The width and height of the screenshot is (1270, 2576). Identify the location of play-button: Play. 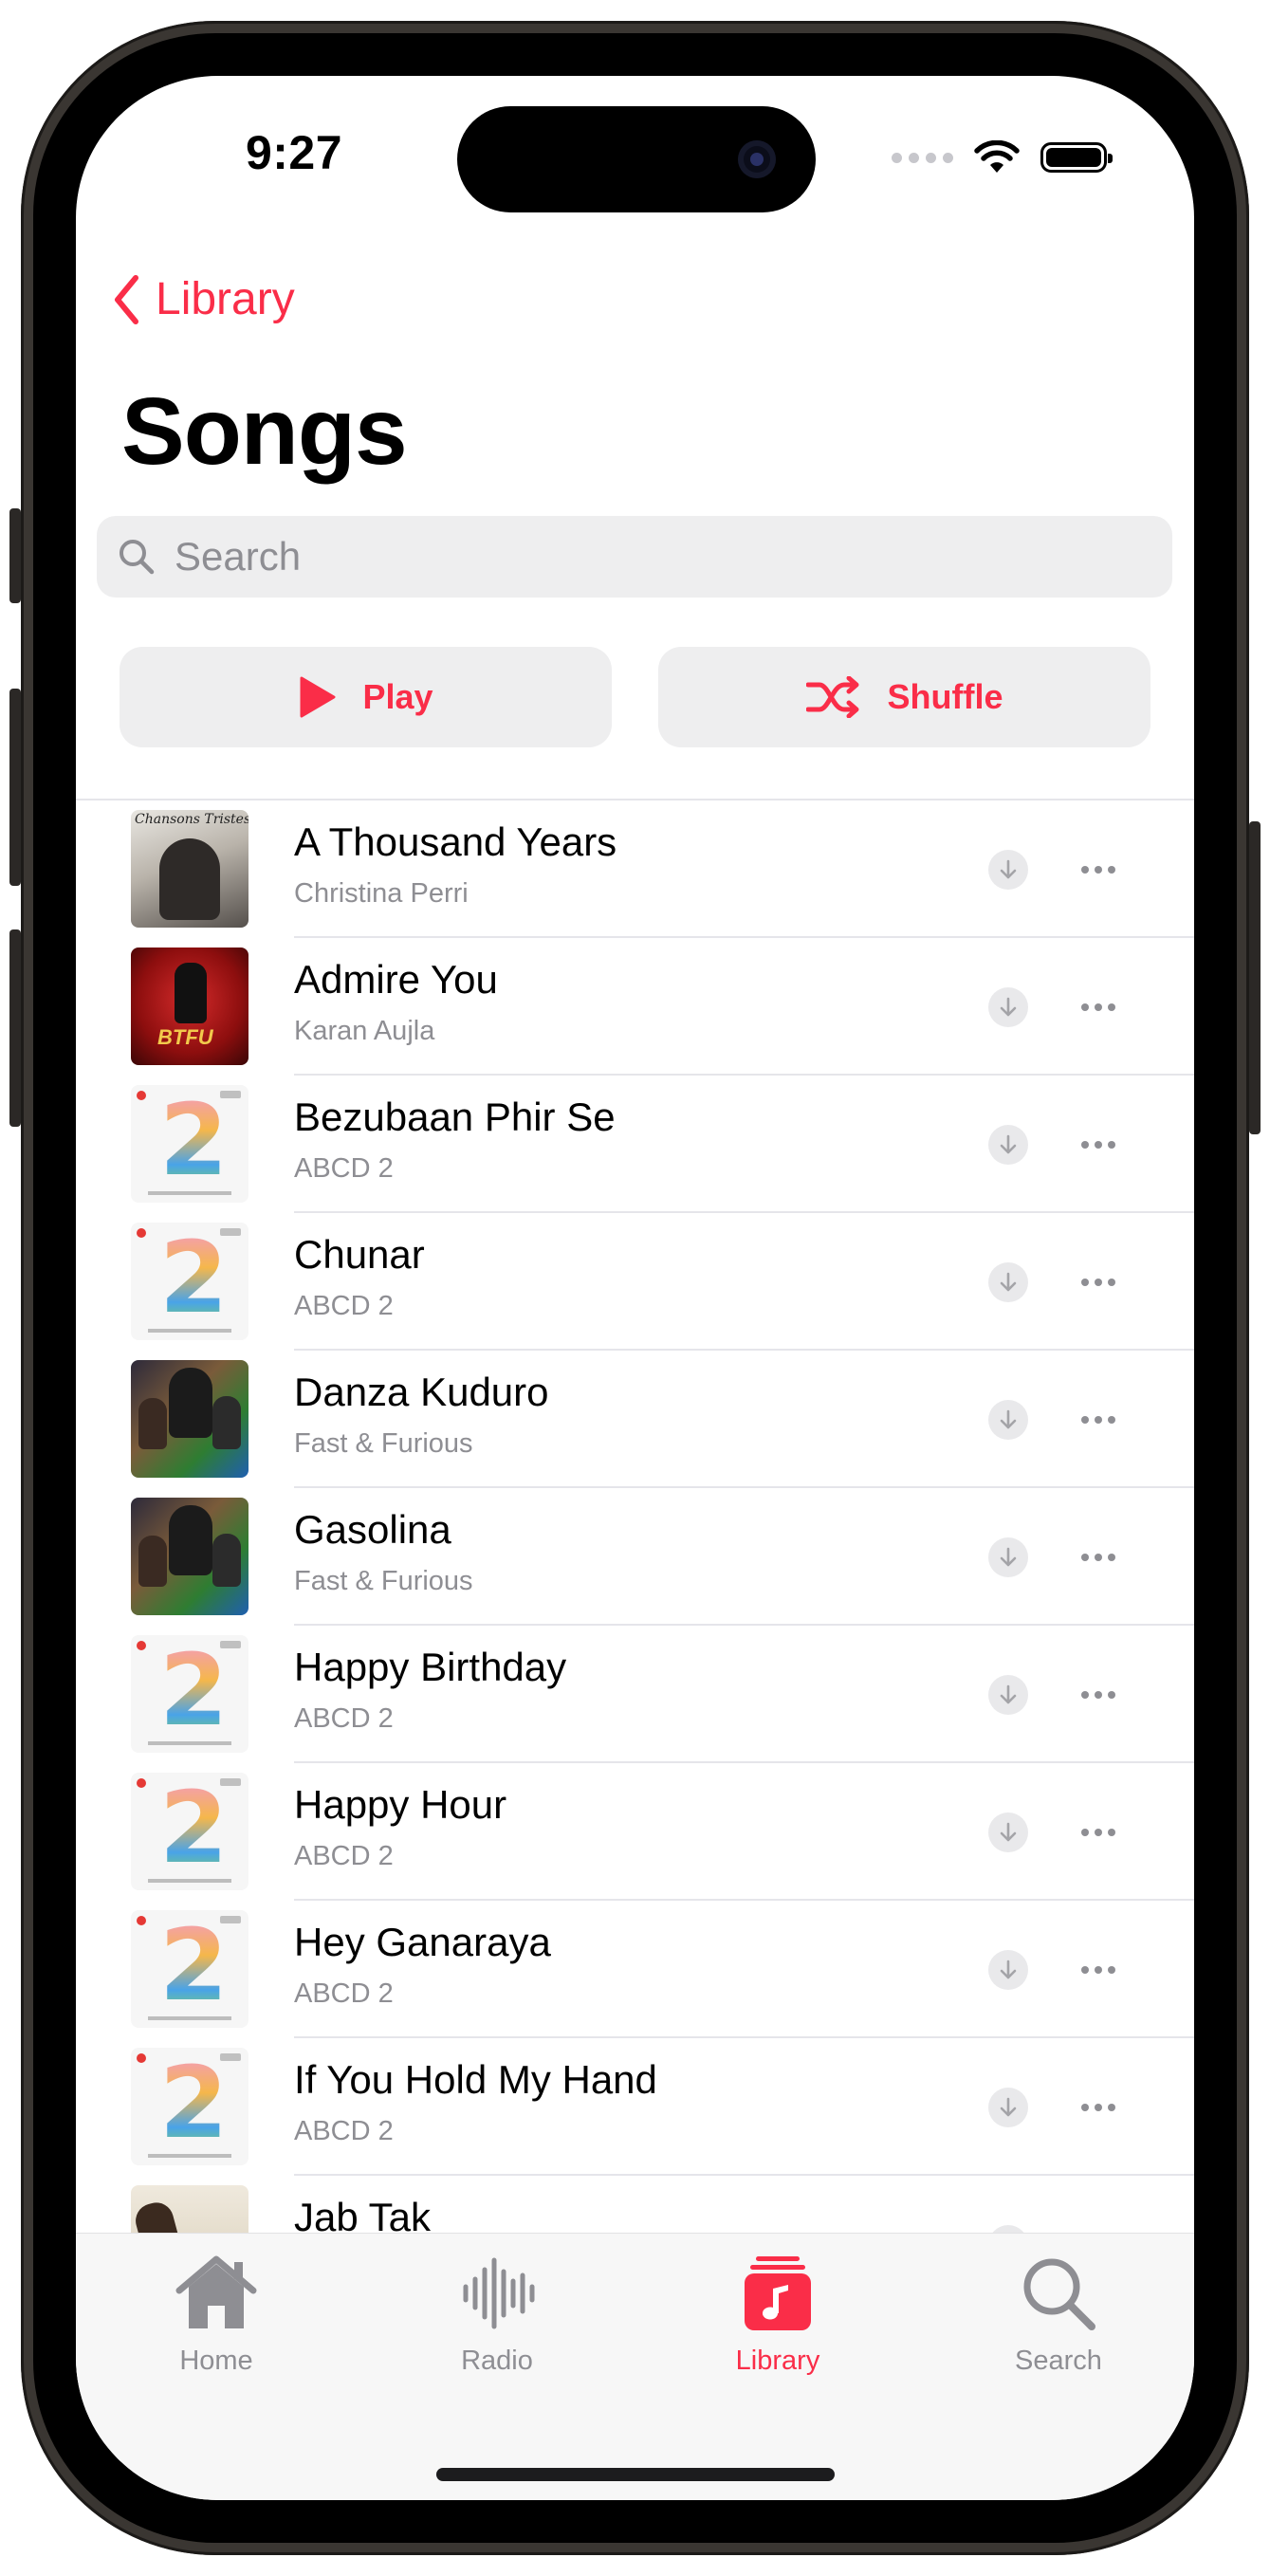
(366, 697).